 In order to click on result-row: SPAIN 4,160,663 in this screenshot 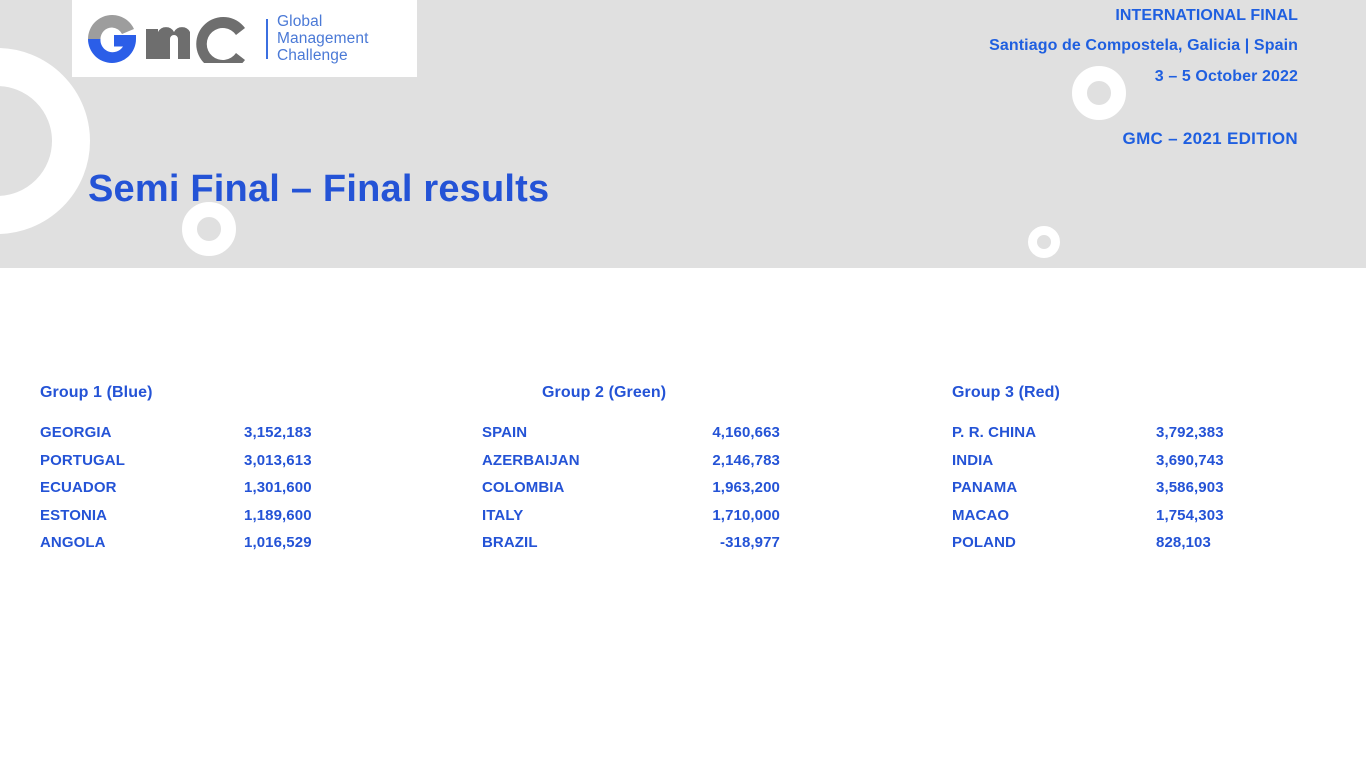, I will do `click(652, 438)`.